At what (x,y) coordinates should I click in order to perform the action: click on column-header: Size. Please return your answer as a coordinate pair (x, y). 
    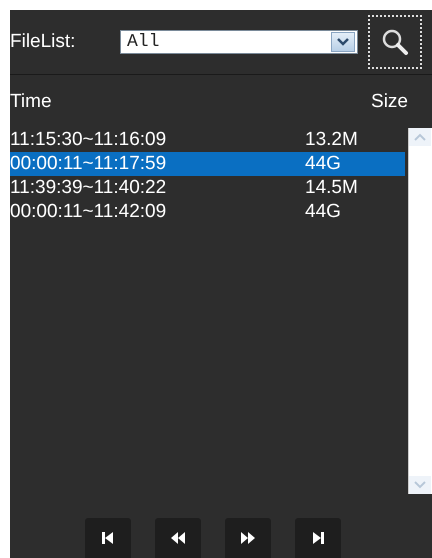
    Looking at the image, I should click on (389, 102).